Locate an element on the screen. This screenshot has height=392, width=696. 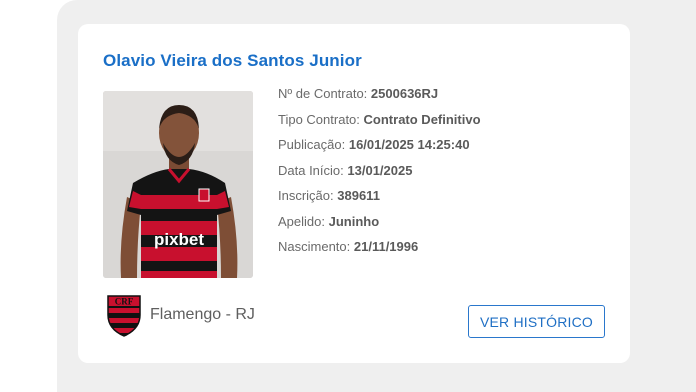
detail-birth-date: Nascimento: 21/11/1996 is located at coordinates (348, 246).